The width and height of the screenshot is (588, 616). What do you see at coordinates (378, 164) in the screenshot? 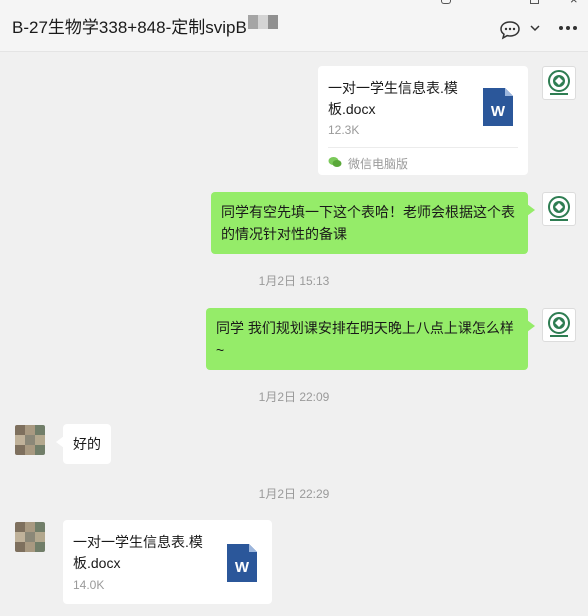
I see `file-source-label: 微信电脑版` at bounding box center [378, 164].